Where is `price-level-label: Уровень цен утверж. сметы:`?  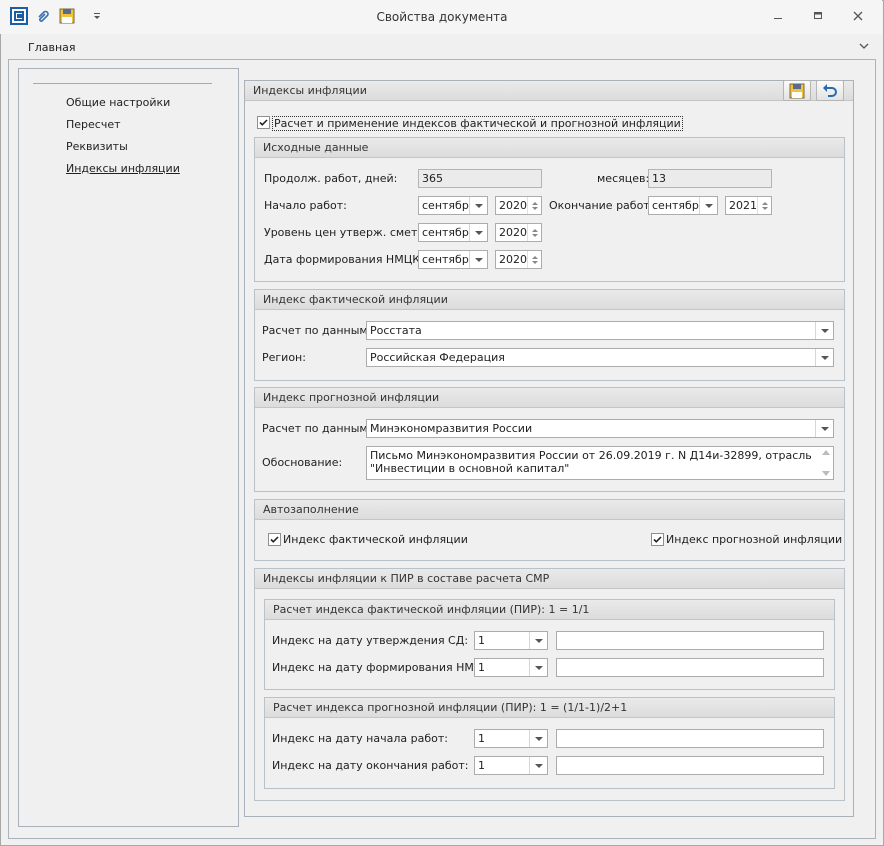 price-level-label: Уровень цен утверж. сметы: is located at coordinates (347, 232).